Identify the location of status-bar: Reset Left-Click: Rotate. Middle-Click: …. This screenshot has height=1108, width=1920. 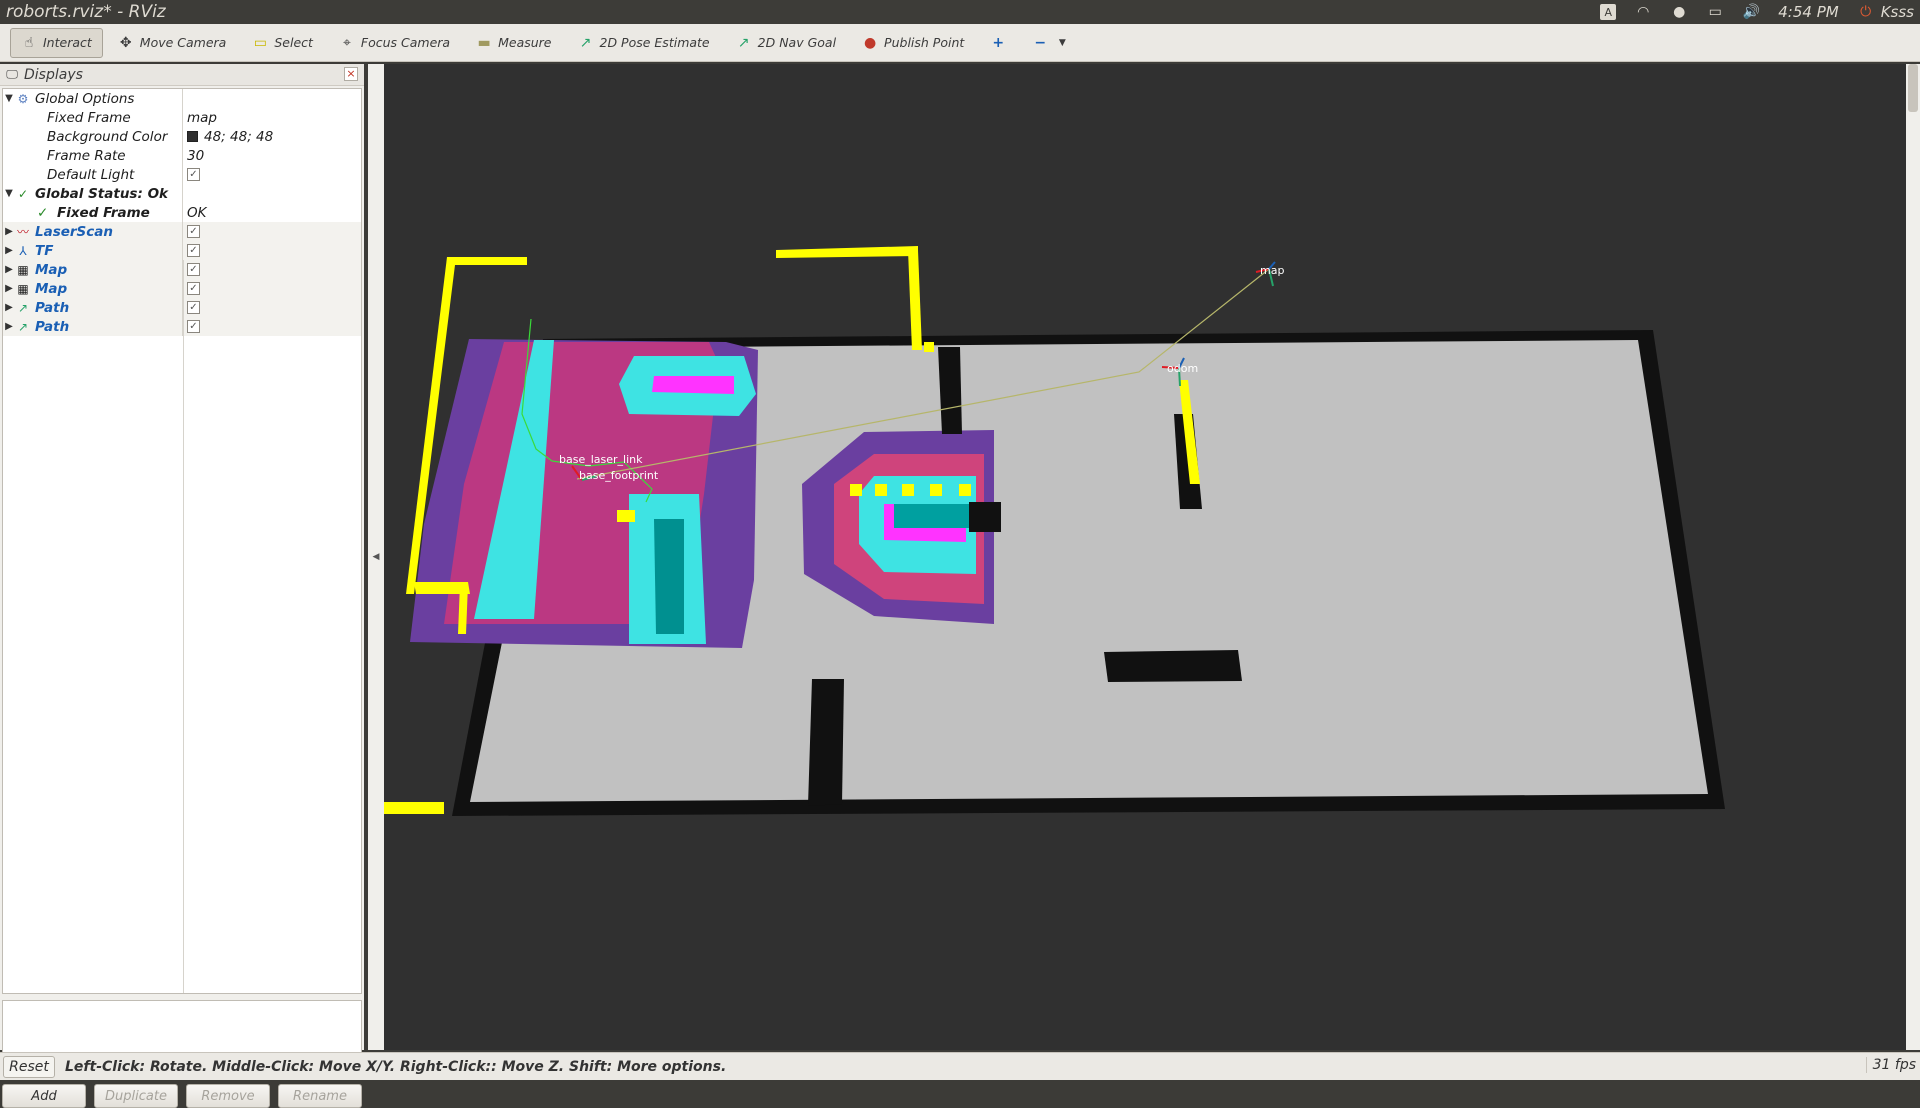
(960, 1066).